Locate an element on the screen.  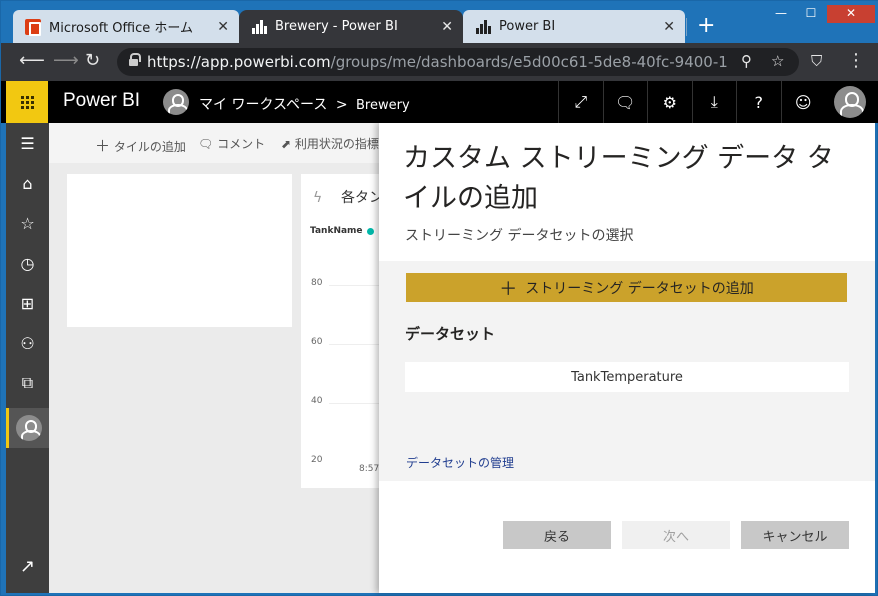
my-workspace-avatar is located at coordinates (29, 428).